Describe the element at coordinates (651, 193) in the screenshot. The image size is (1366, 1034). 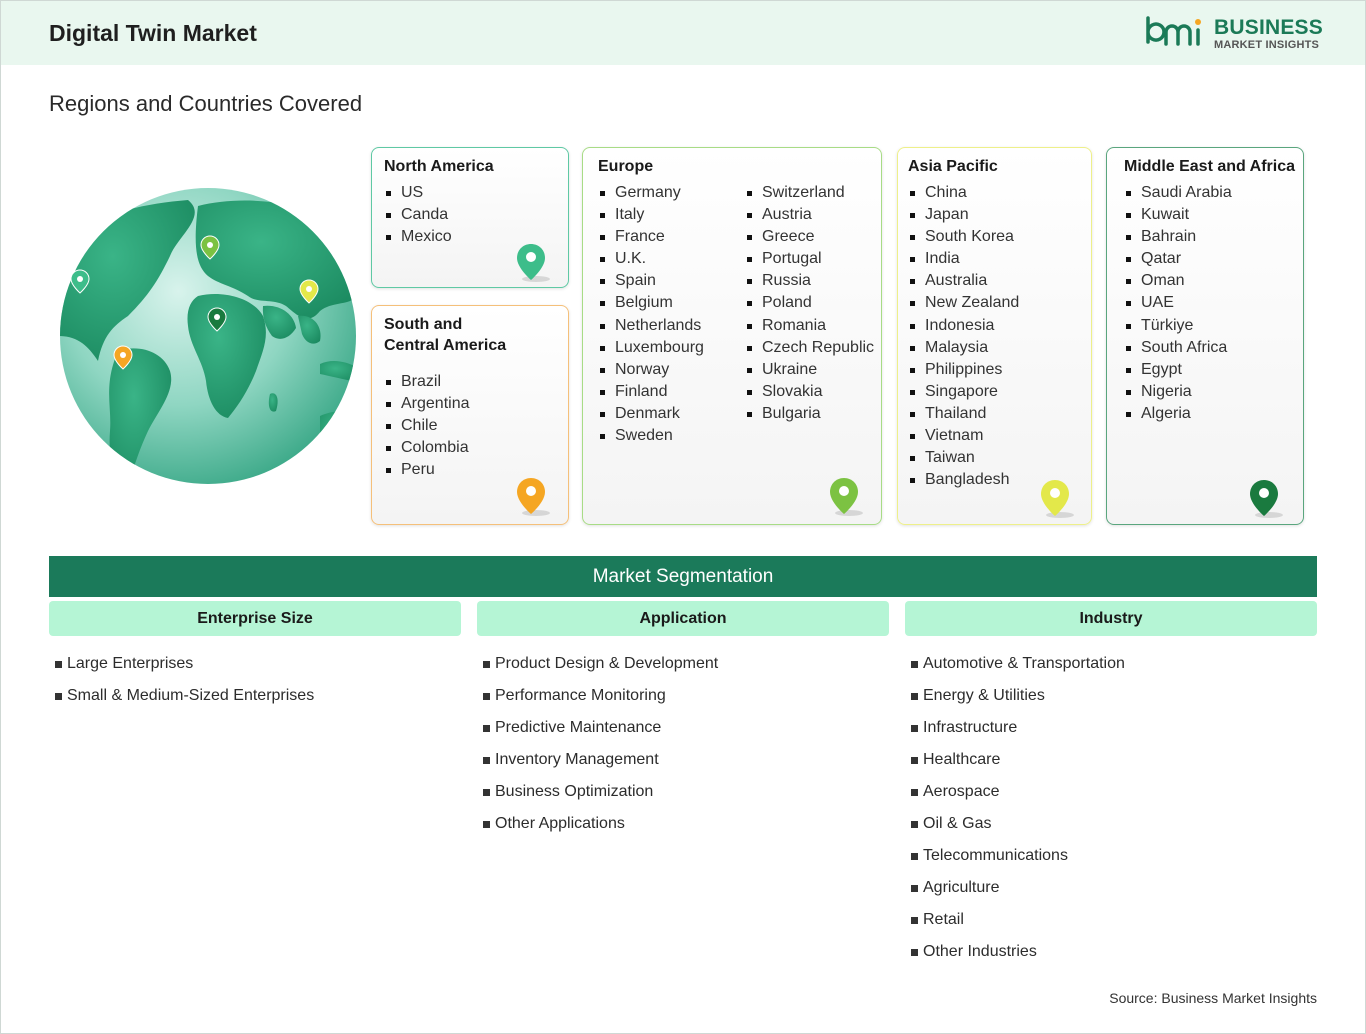
I see `list-item: Germany` at that location.